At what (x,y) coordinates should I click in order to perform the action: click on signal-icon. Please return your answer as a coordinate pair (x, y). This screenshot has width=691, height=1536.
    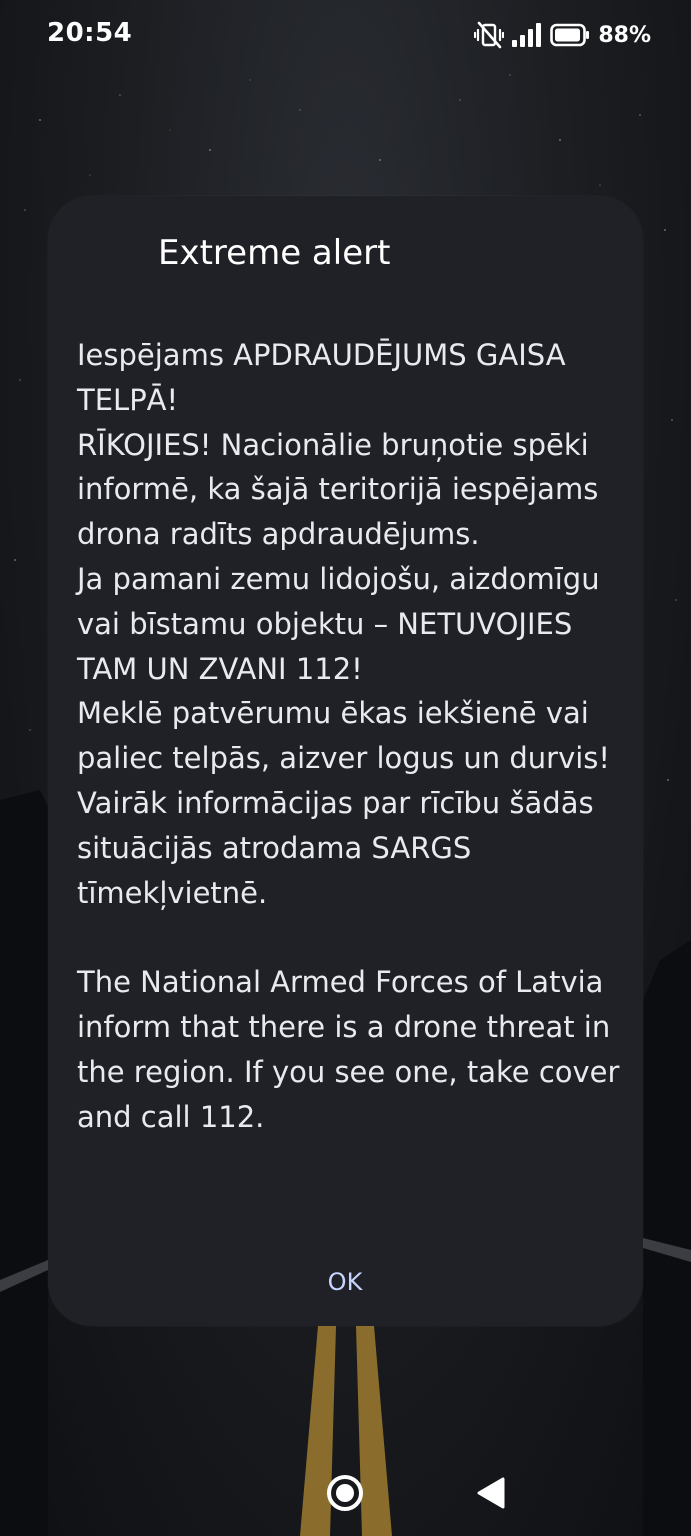
    Looking at the image, I should click on (527, 35).